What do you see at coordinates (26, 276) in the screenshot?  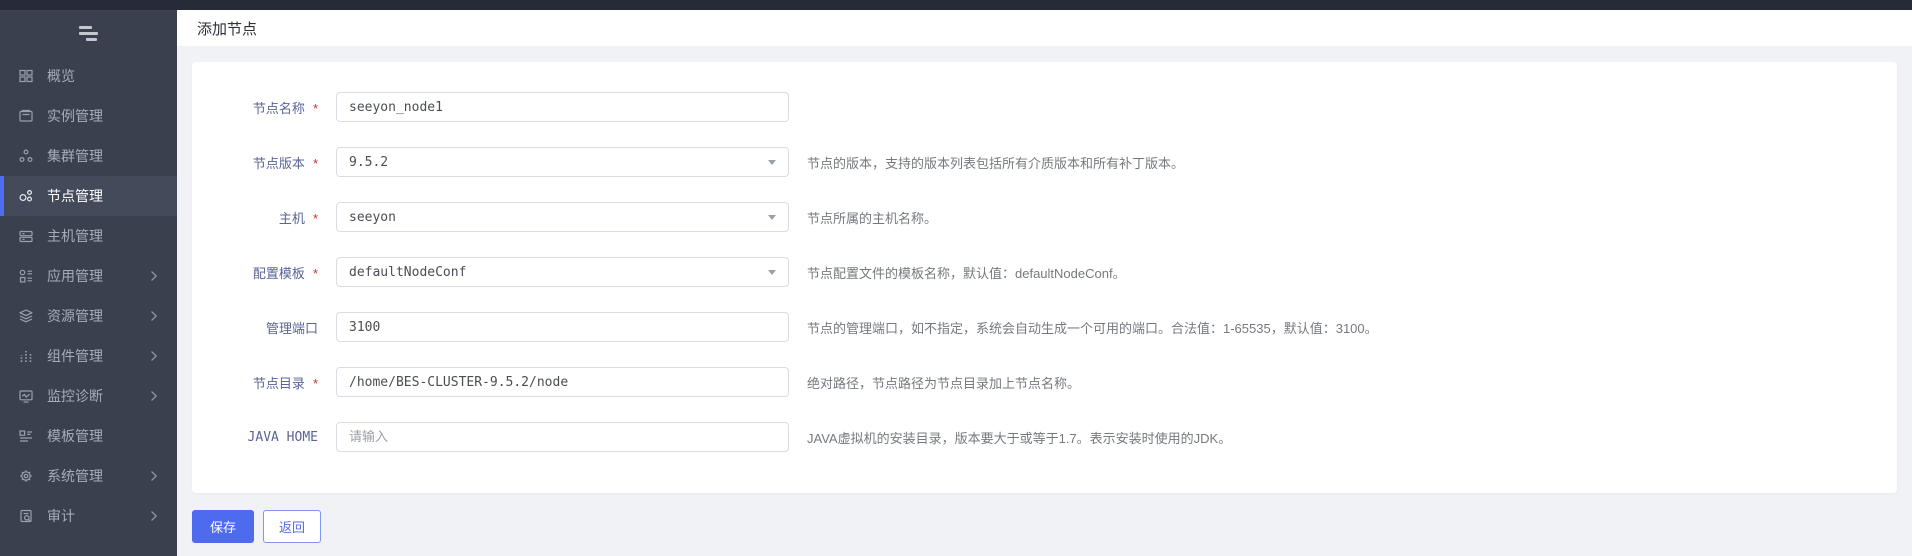 I see `app-icon` at bounding box center [26, 276].